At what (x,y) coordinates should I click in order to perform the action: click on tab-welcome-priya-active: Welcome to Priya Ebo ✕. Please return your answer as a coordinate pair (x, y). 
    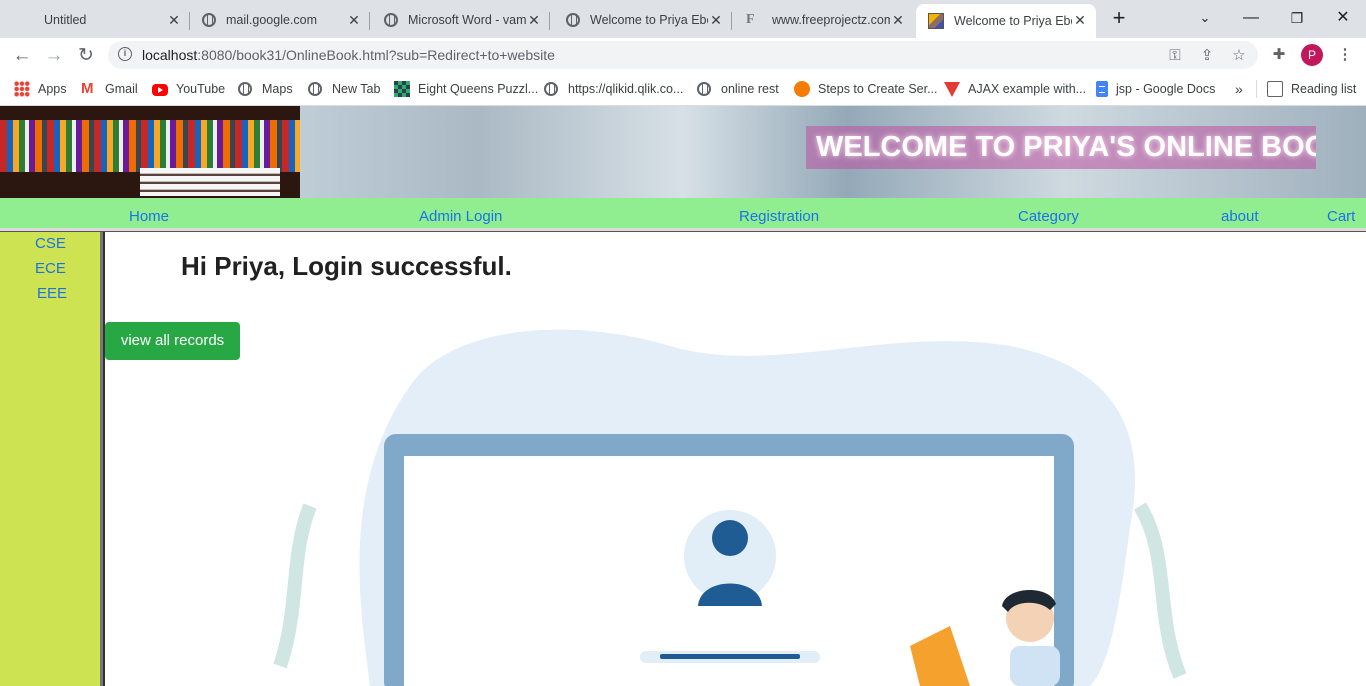
    Looking at the image, I should click on (1006, 21).